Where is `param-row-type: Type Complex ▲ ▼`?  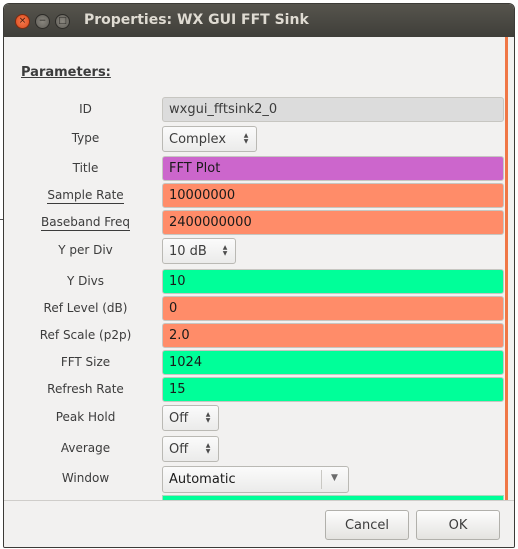
param-row-type: Type Complex ▲ ▼ is located at coordinates (258, 139).